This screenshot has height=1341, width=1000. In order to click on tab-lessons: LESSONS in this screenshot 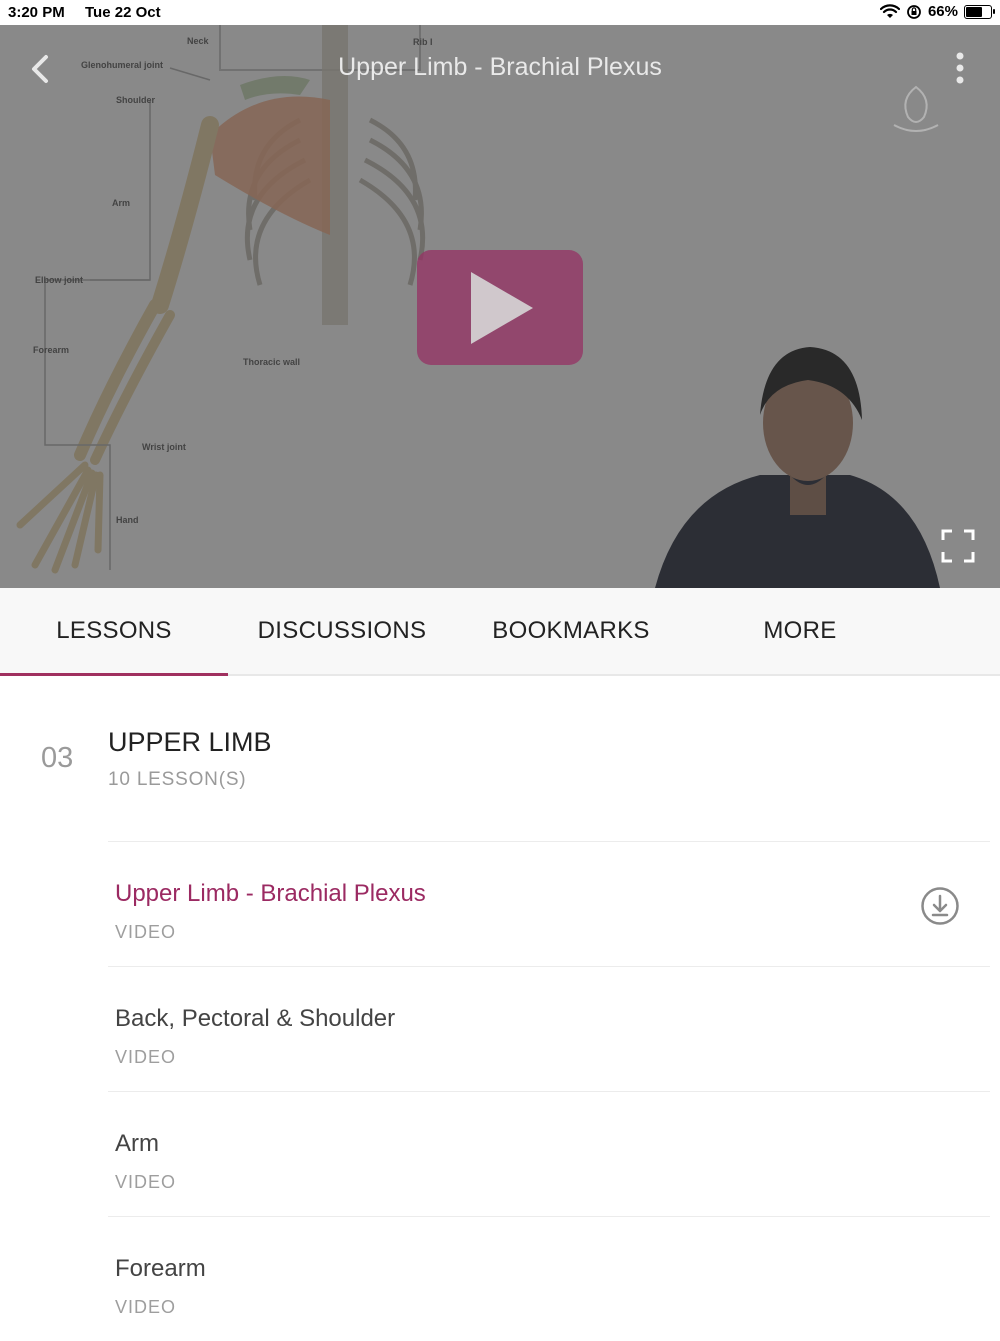, I will do `click(114, 632)`.